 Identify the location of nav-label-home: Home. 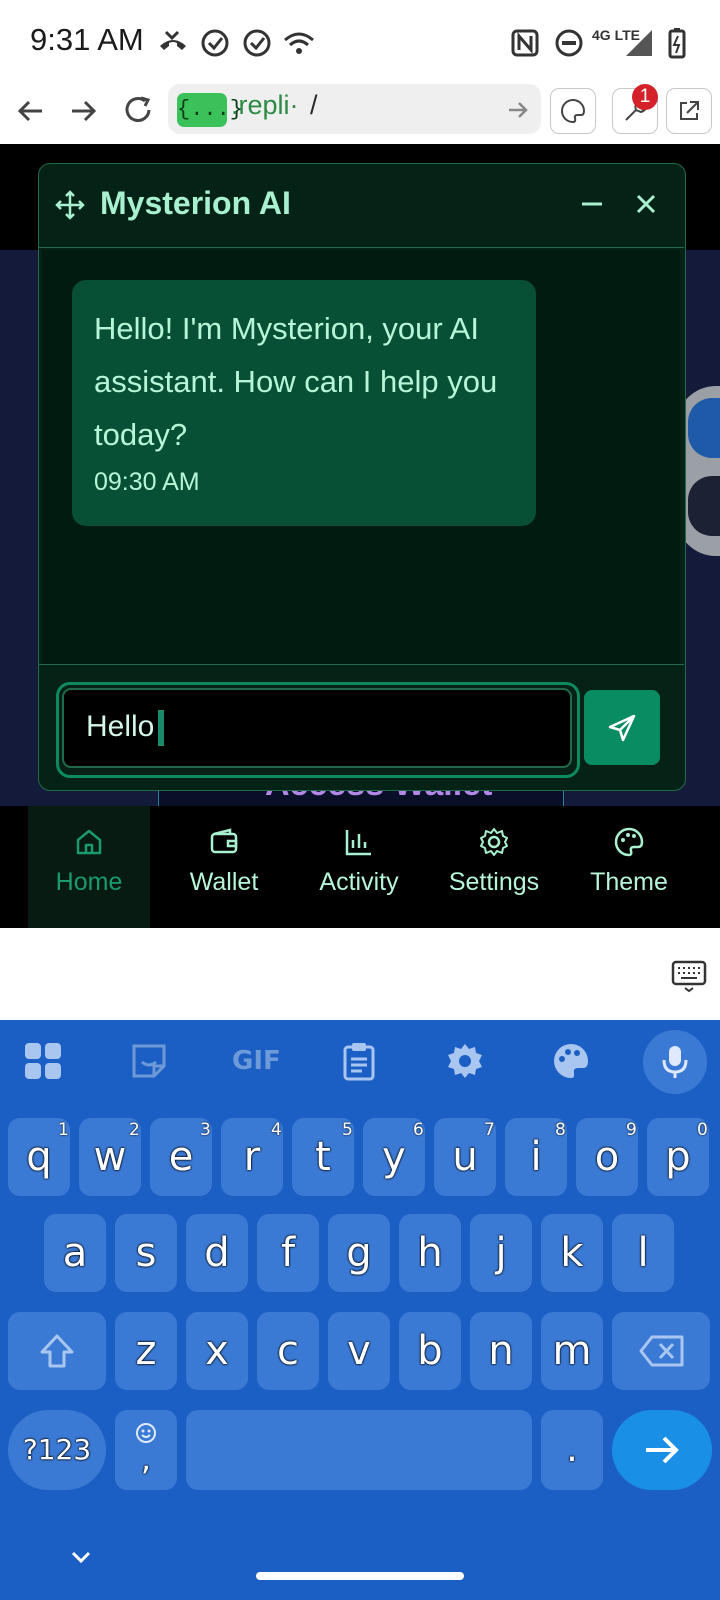
(89, 882).